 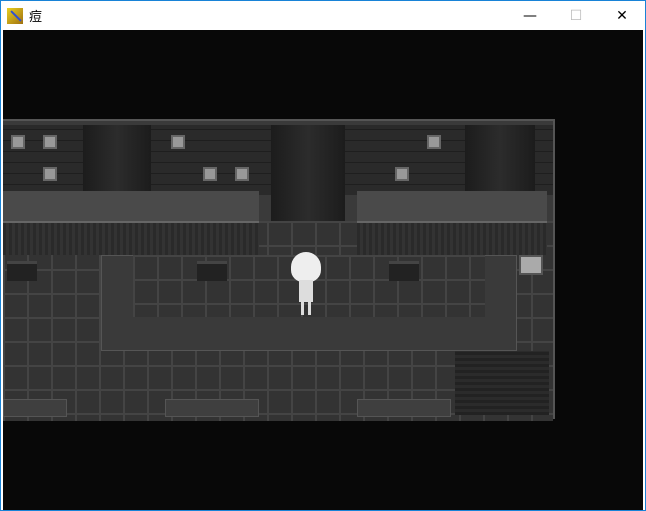 What do you see at coordinates (308, 173) in the screenshot?
I see `wall-pillar` at bounding box center [308, 173].